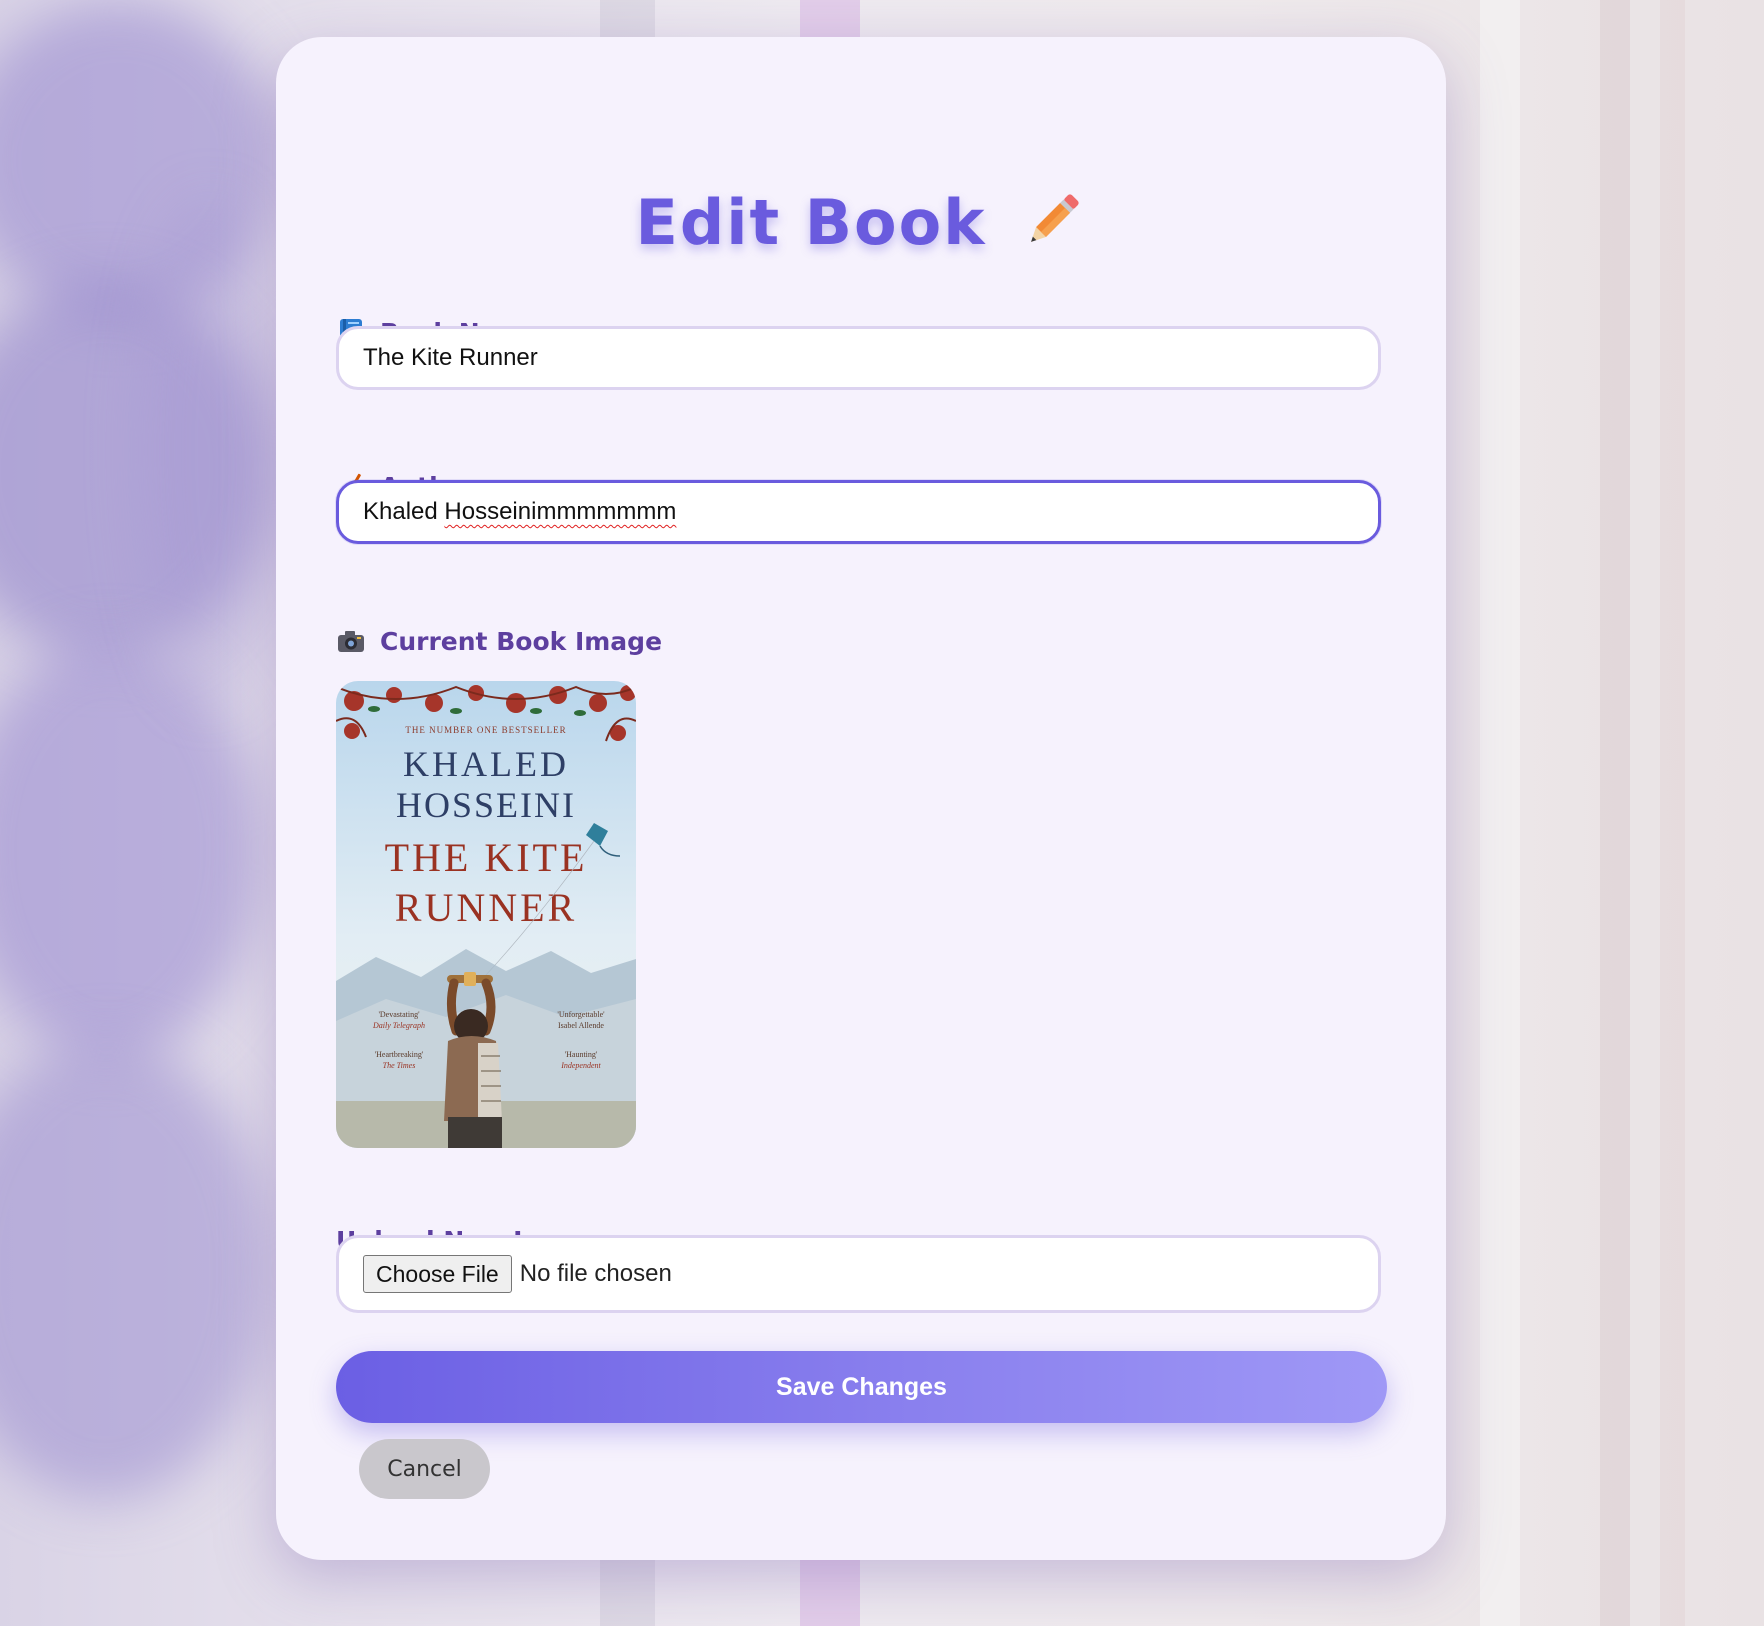  What do you see at coordinates (1053, 222) in the screenshot?
I see `pencil-icon` at bounding box center [1053, 222].